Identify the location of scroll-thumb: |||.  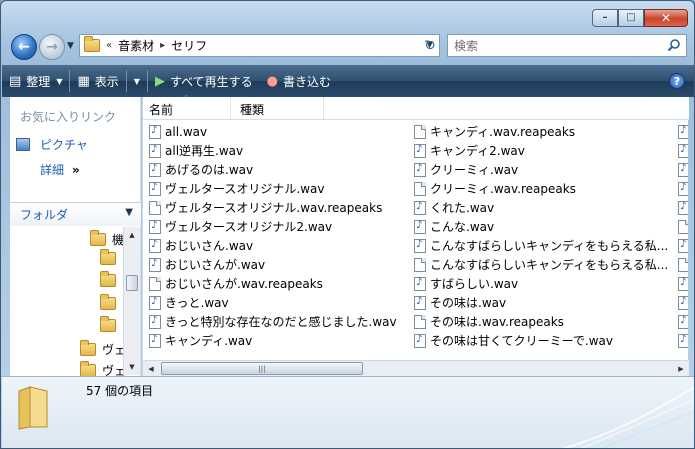
(262, 368).